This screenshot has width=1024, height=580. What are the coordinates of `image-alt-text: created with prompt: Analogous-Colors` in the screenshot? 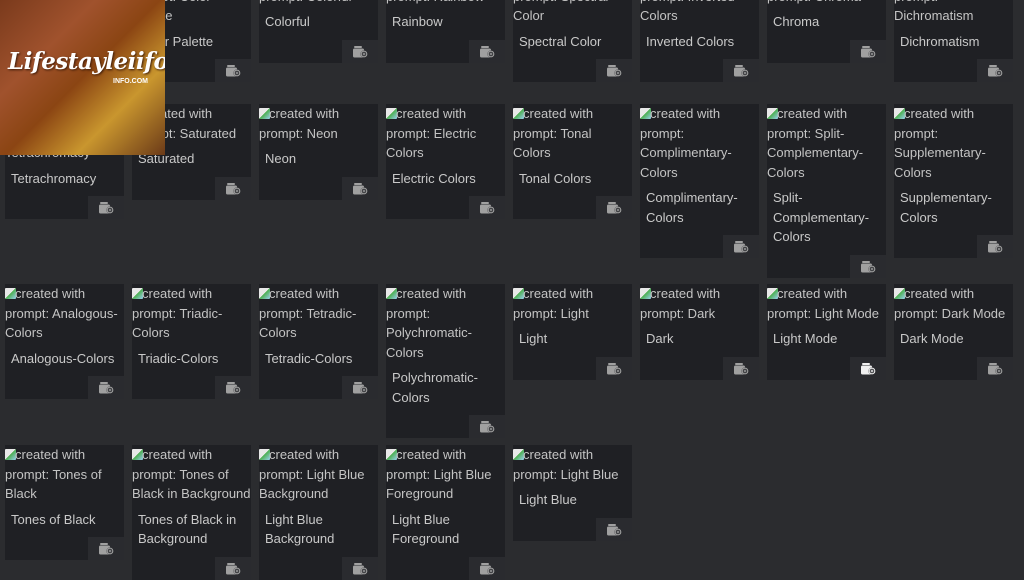 It's located at (64, 313).